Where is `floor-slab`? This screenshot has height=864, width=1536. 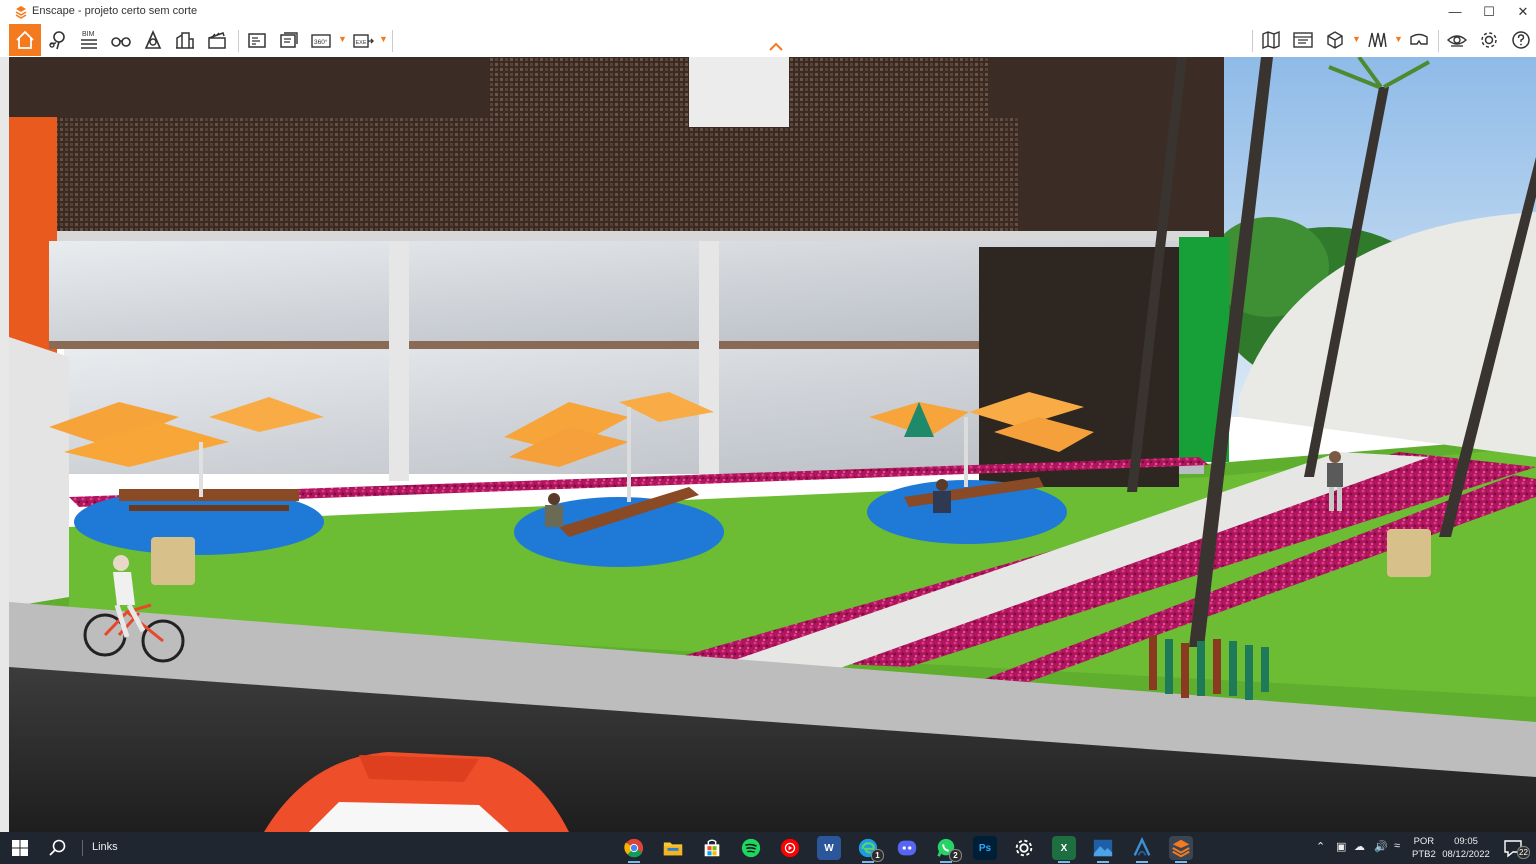
floor-slab is located at coordinates (609, 236).